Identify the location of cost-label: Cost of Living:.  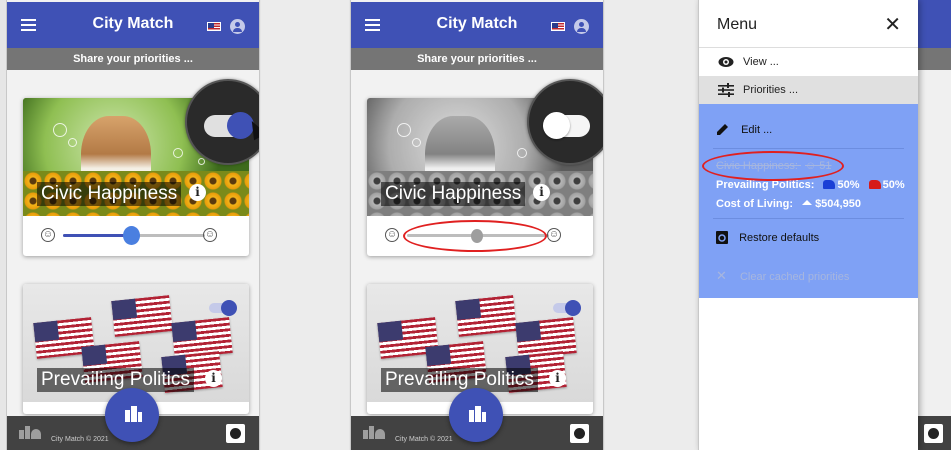
(754, 204).